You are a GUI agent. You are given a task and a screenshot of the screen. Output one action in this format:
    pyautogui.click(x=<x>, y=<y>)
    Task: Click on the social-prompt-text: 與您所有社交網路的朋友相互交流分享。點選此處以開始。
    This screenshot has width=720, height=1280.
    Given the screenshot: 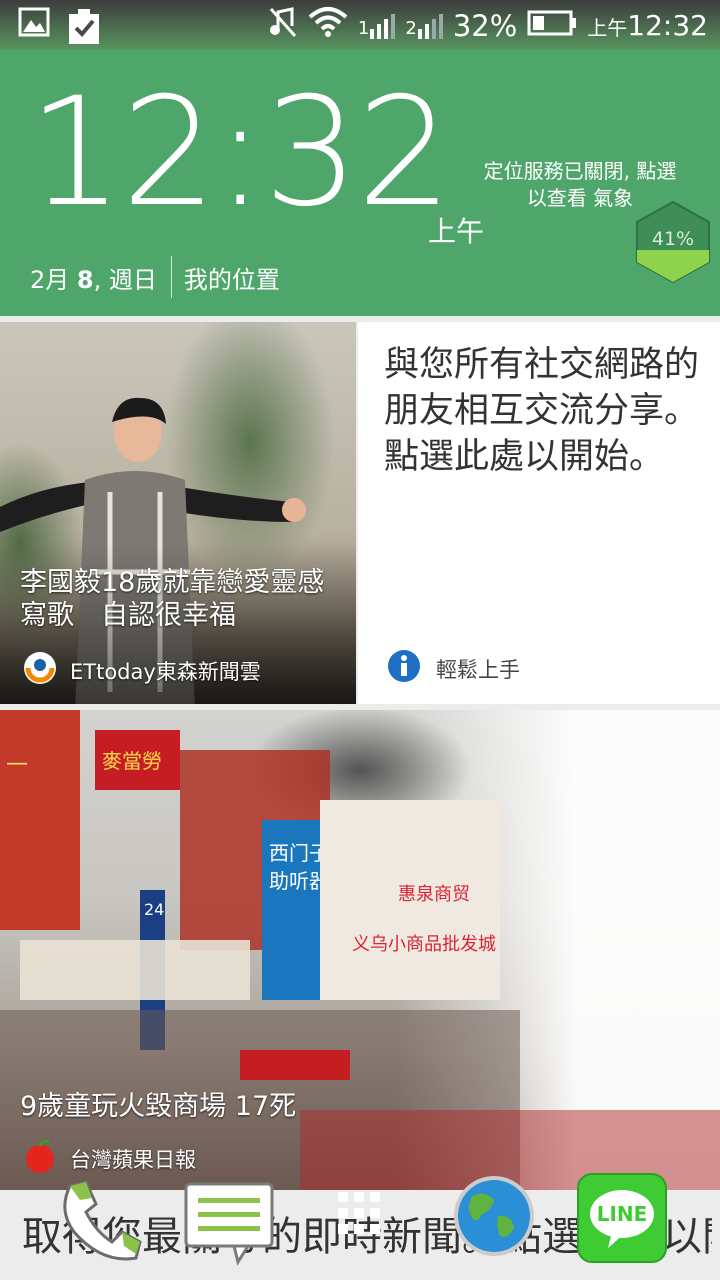 What is the action you would take?
    pyautogui.click(x=544, y=411)
    